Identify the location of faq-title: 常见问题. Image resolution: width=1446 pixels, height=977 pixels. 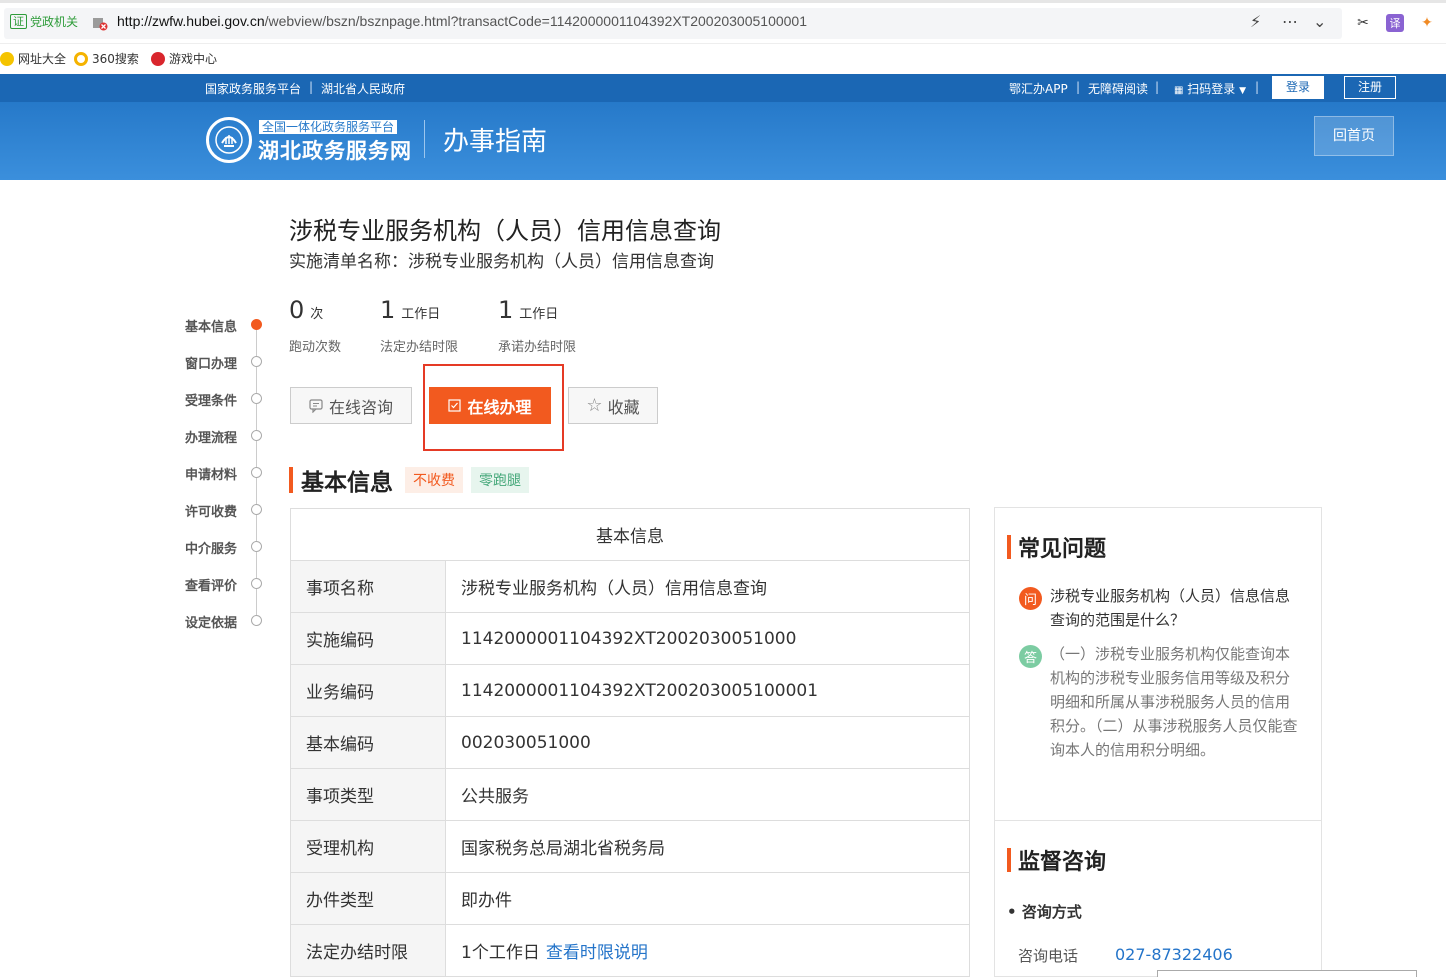
(1062, 549).